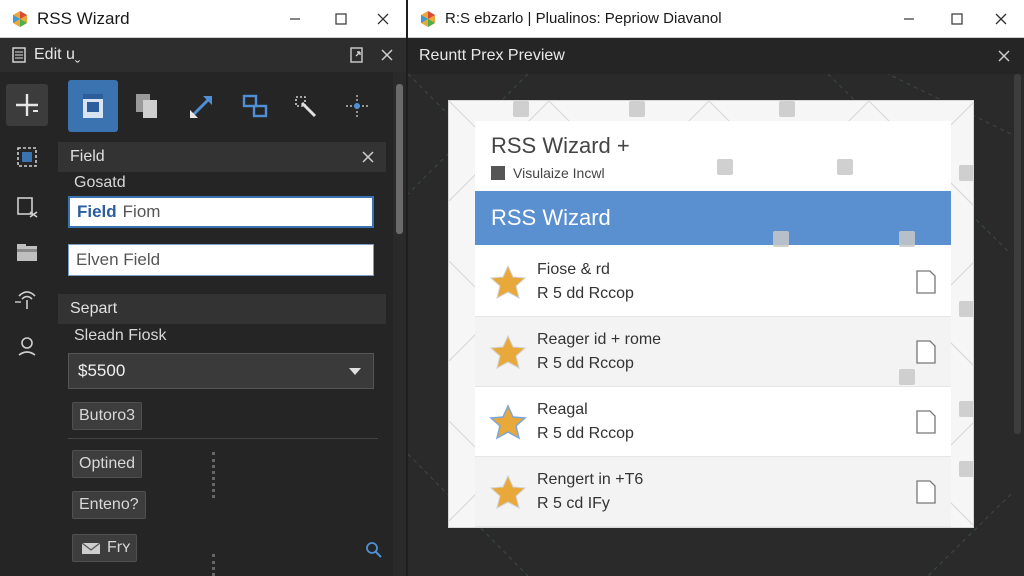 Image resolution: width=1024 pixels, height=576 pixels. Describe the element at coordinates (559, 173) in the screenshot. I see `mock-app-subtitle-text: Visulaize Incwl` at that location.